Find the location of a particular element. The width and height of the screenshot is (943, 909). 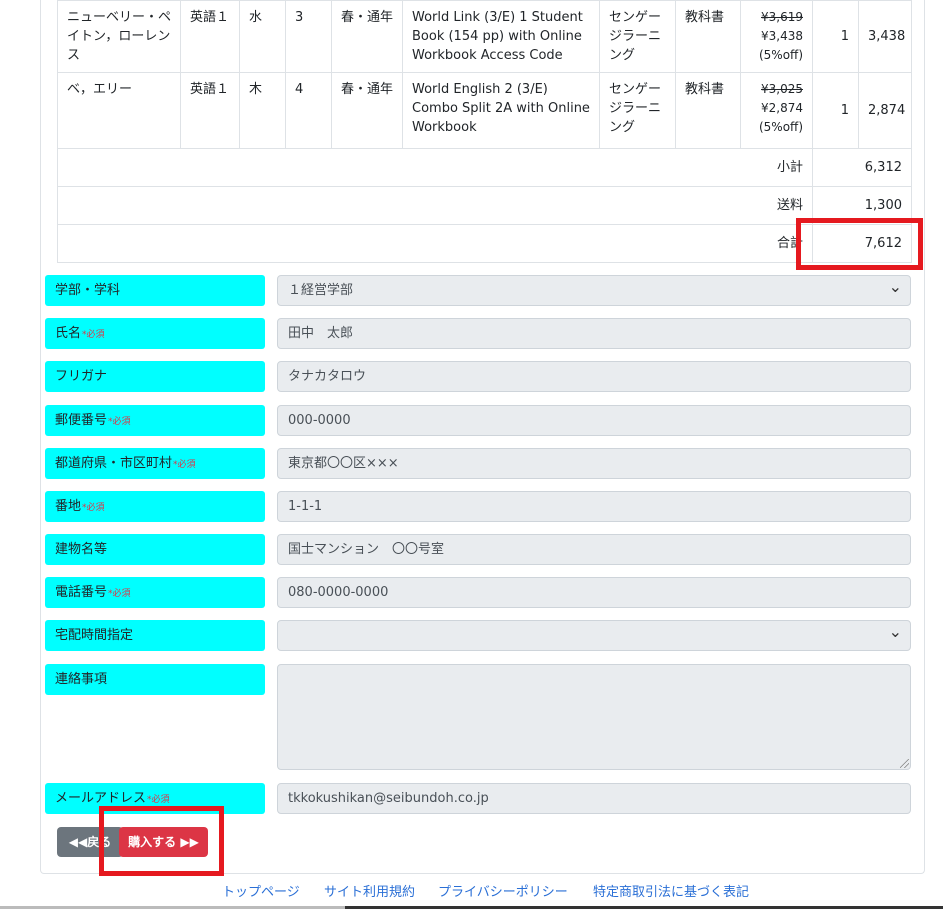

zip-row: 郵便番号*必須 000-0000 is located at coordinates (478, 420).